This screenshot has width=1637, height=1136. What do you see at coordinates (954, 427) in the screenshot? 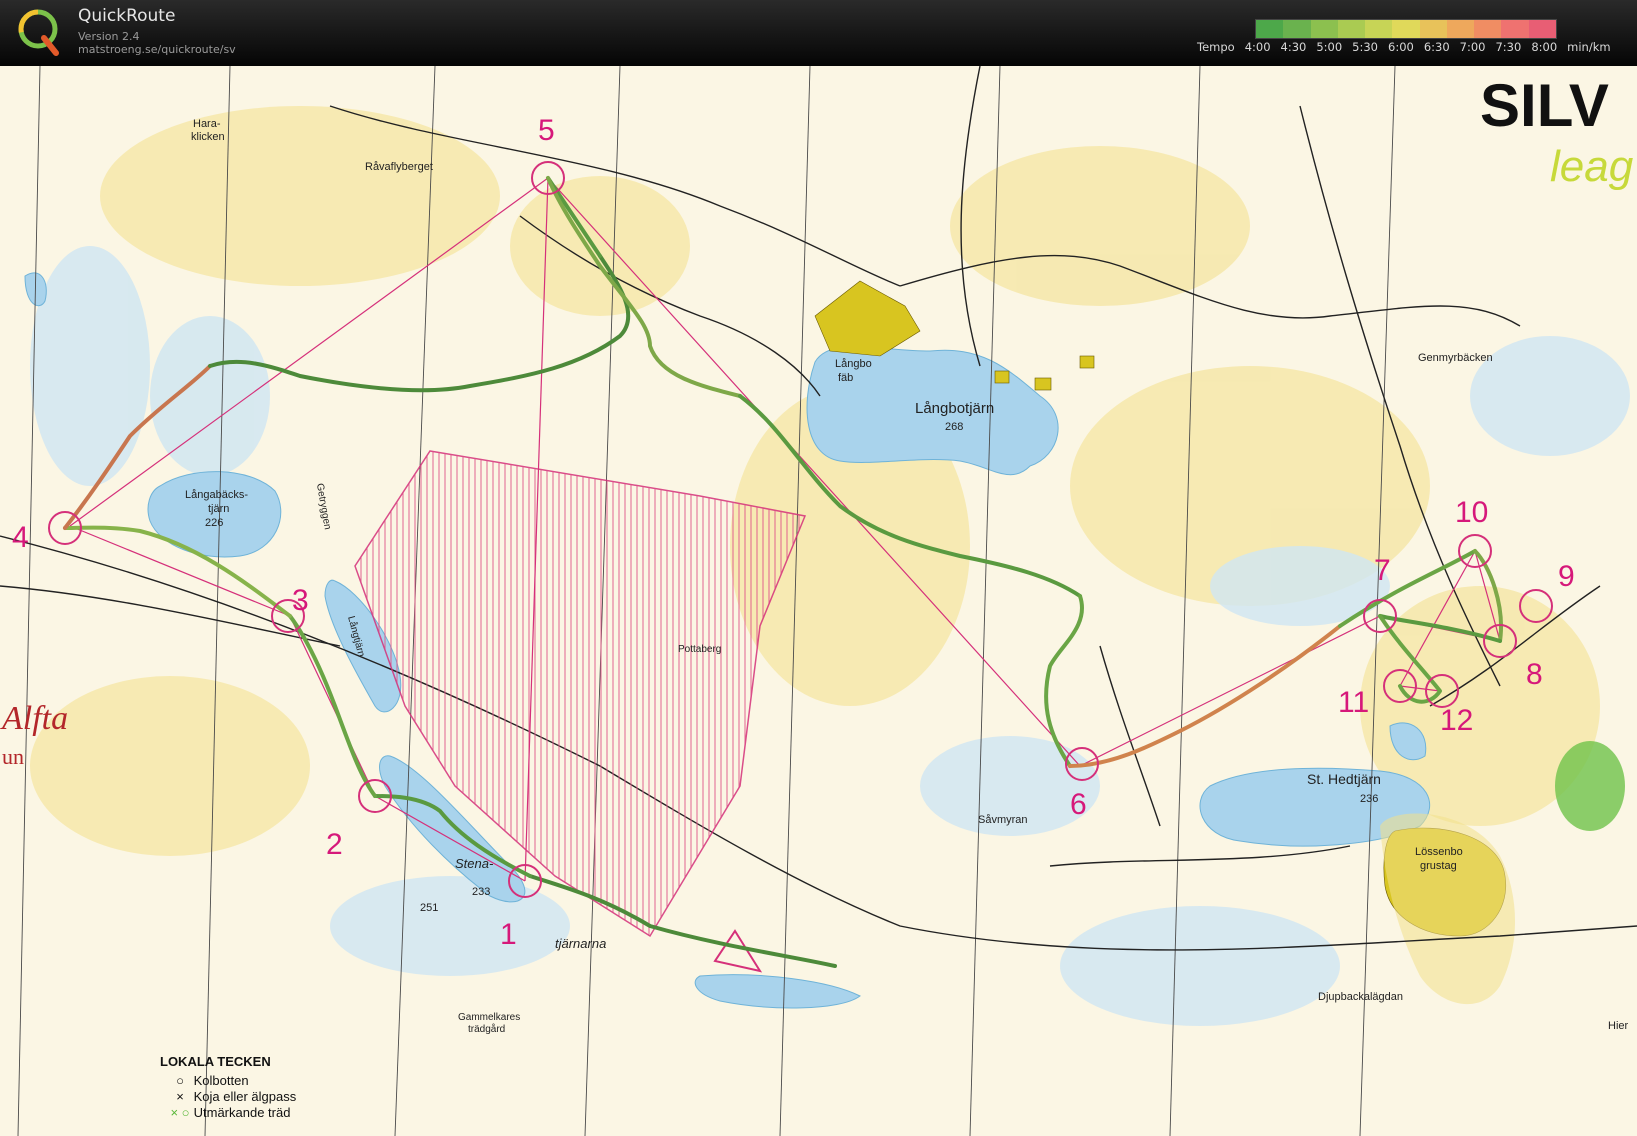
I see `elevation-label: 268` at bounding box center [954, 427].